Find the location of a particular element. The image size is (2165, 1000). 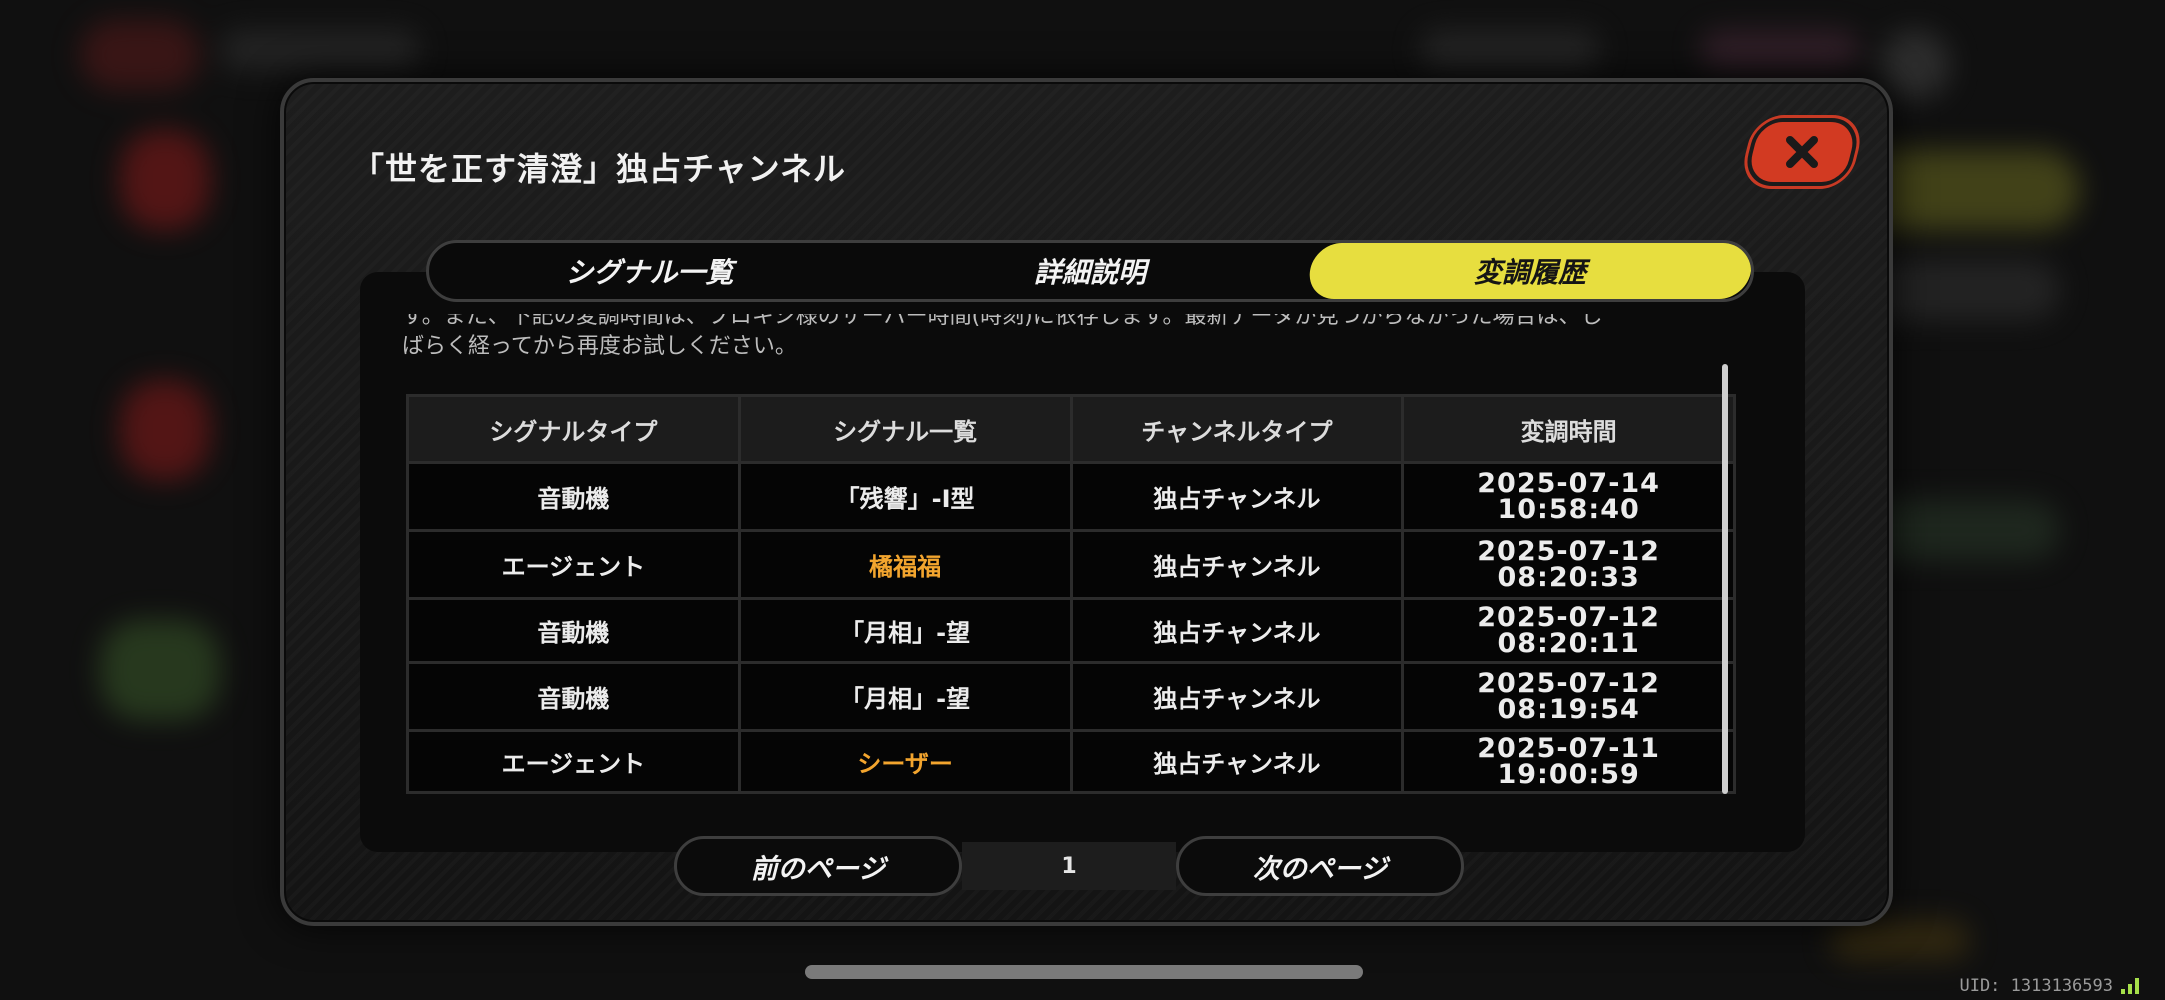

current-page-number: 1 is located at coordinates (1069, 866).